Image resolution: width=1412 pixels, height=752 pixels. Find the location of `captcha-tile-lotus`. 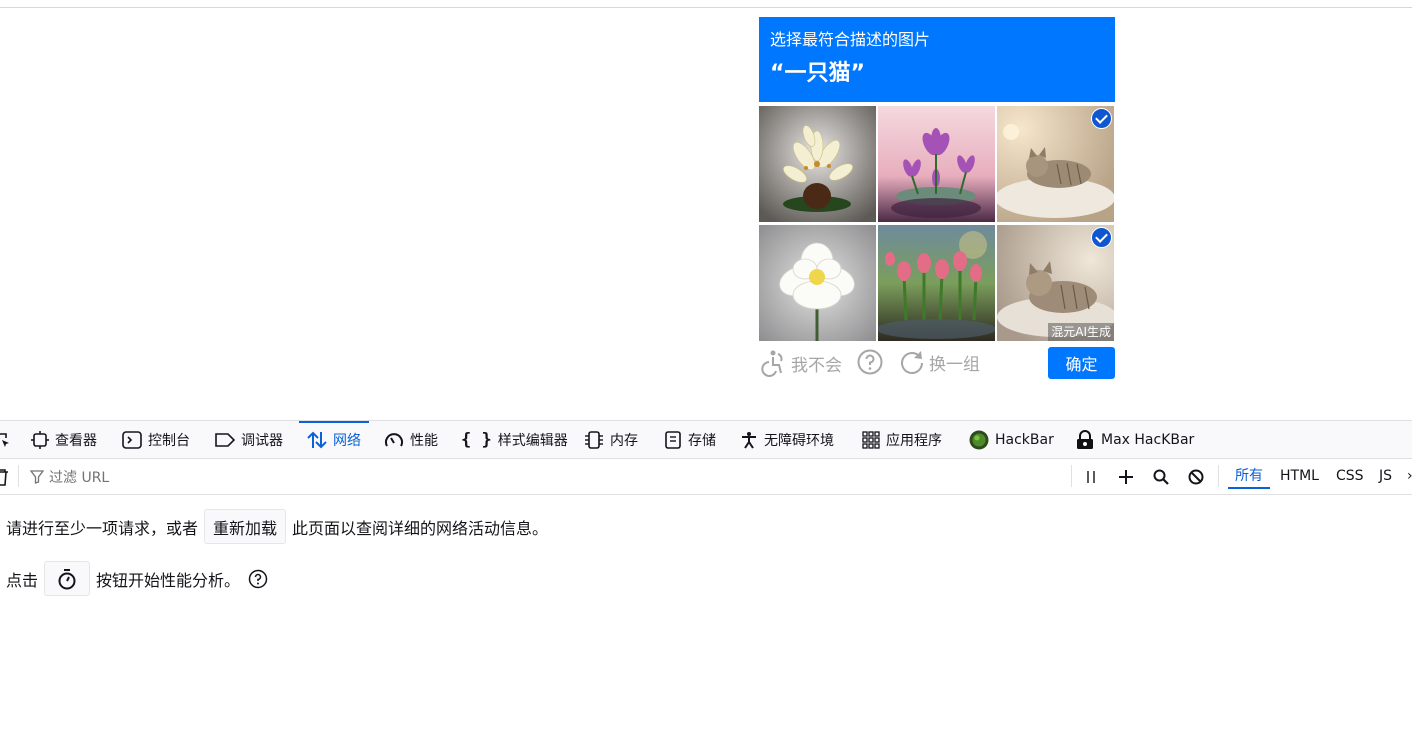

captcha-tile-lotus is located at coordinates (936, 164).